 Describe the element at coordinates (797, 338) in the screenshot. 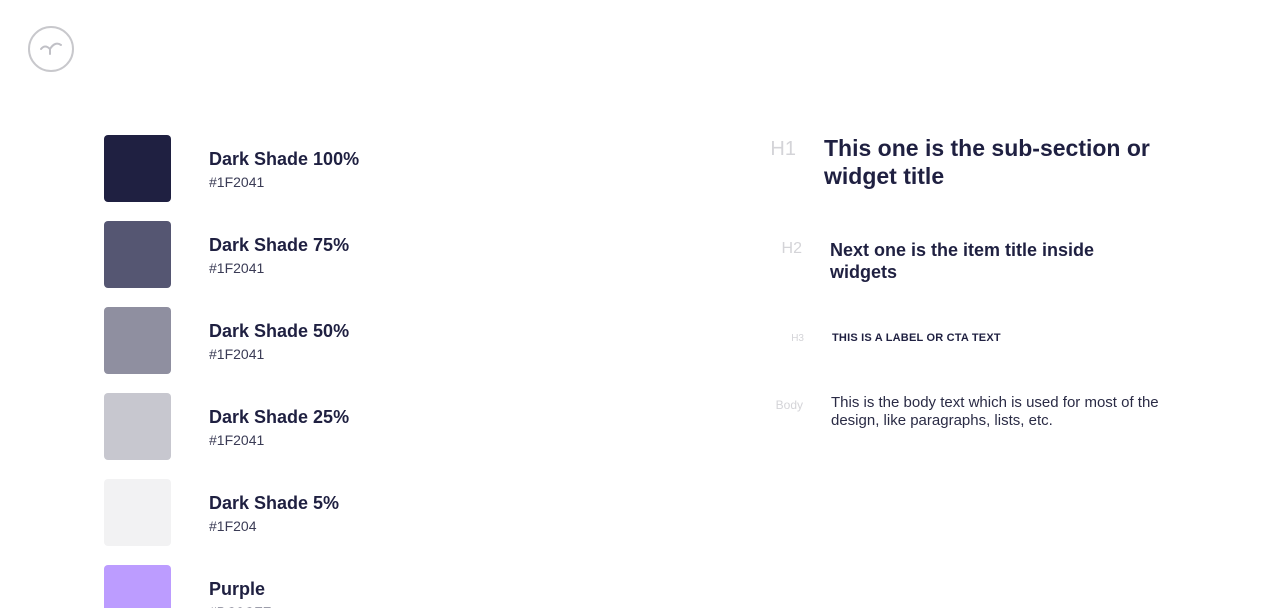

I see `h3-label: H3` at that location.